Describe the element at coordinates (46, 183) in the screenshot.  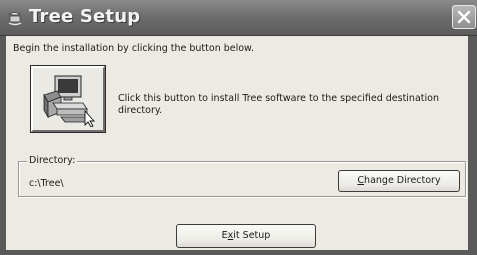
I see `directory-path: c:\Tree\` at that location.